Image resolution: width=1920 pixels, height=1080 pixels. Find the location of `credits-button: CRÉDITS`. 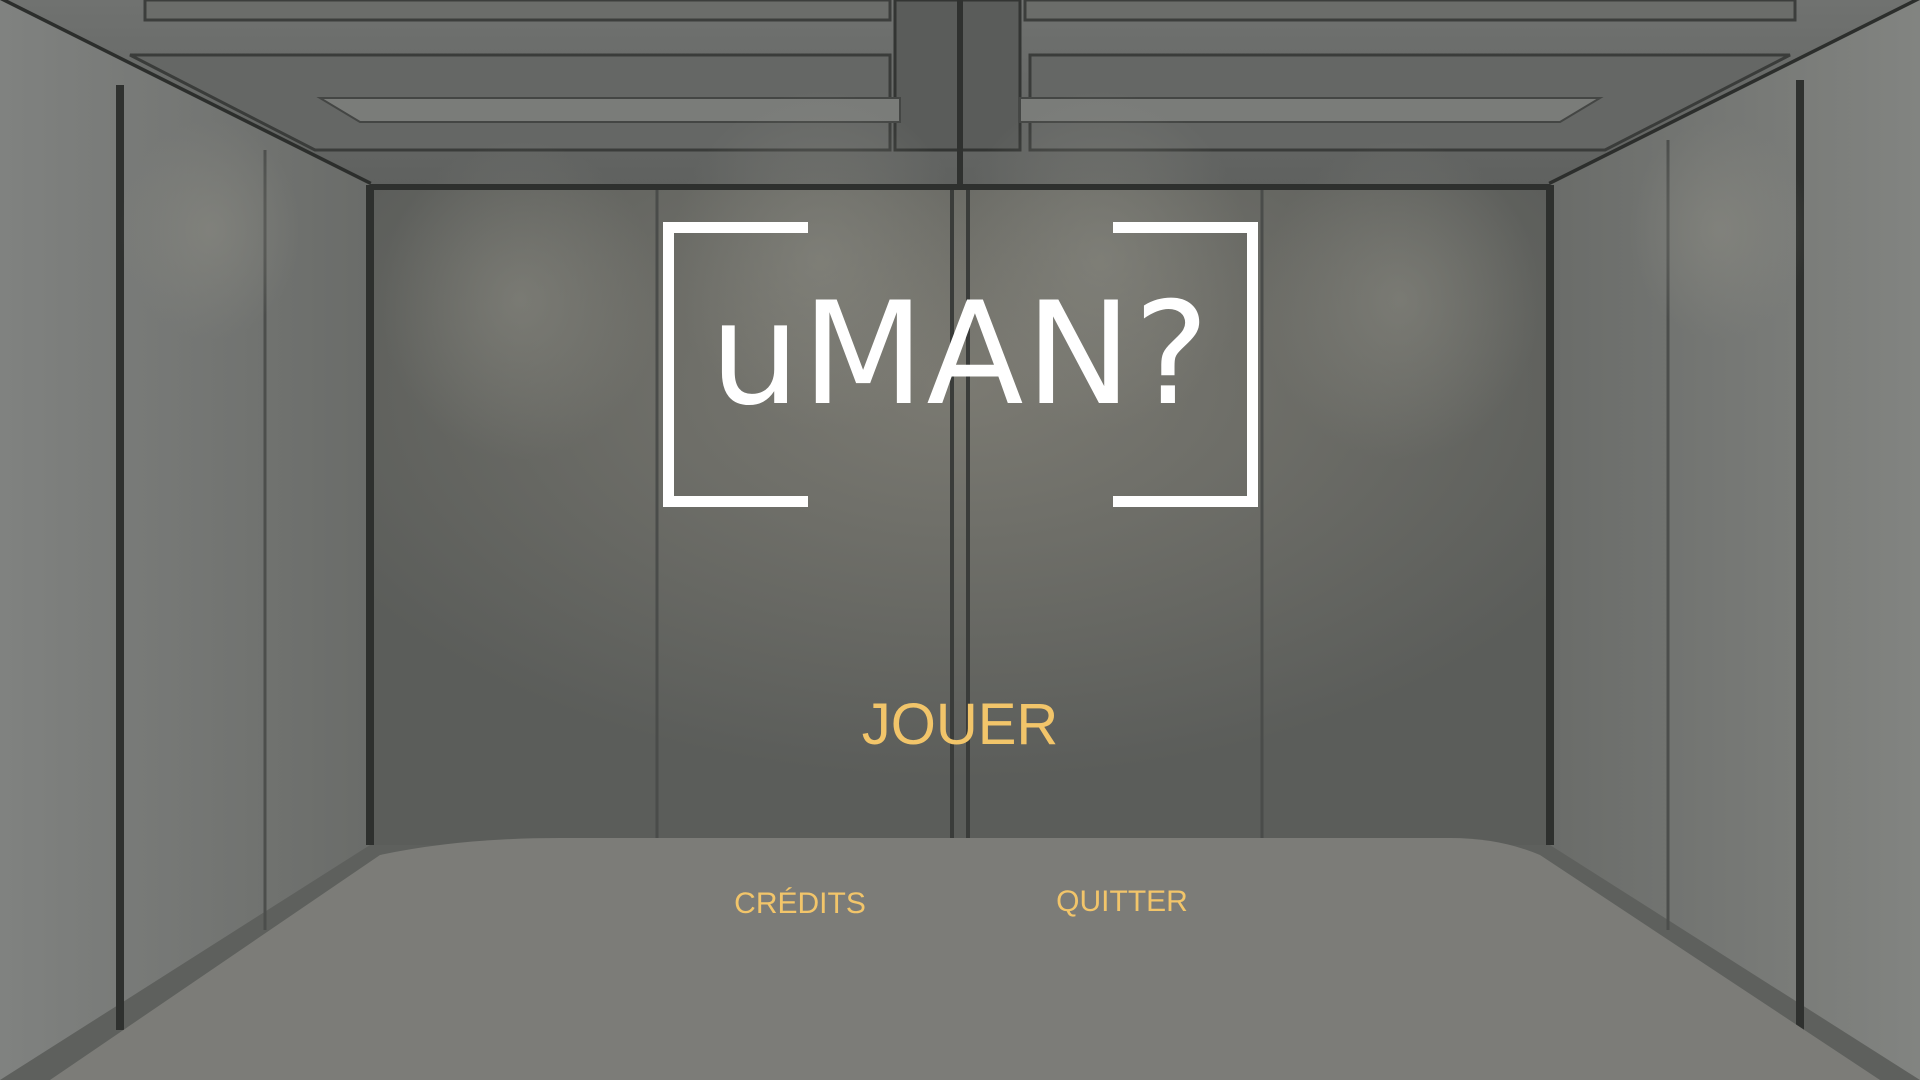

credits-button: CRÉDITS is located at coordinates (800, 904).